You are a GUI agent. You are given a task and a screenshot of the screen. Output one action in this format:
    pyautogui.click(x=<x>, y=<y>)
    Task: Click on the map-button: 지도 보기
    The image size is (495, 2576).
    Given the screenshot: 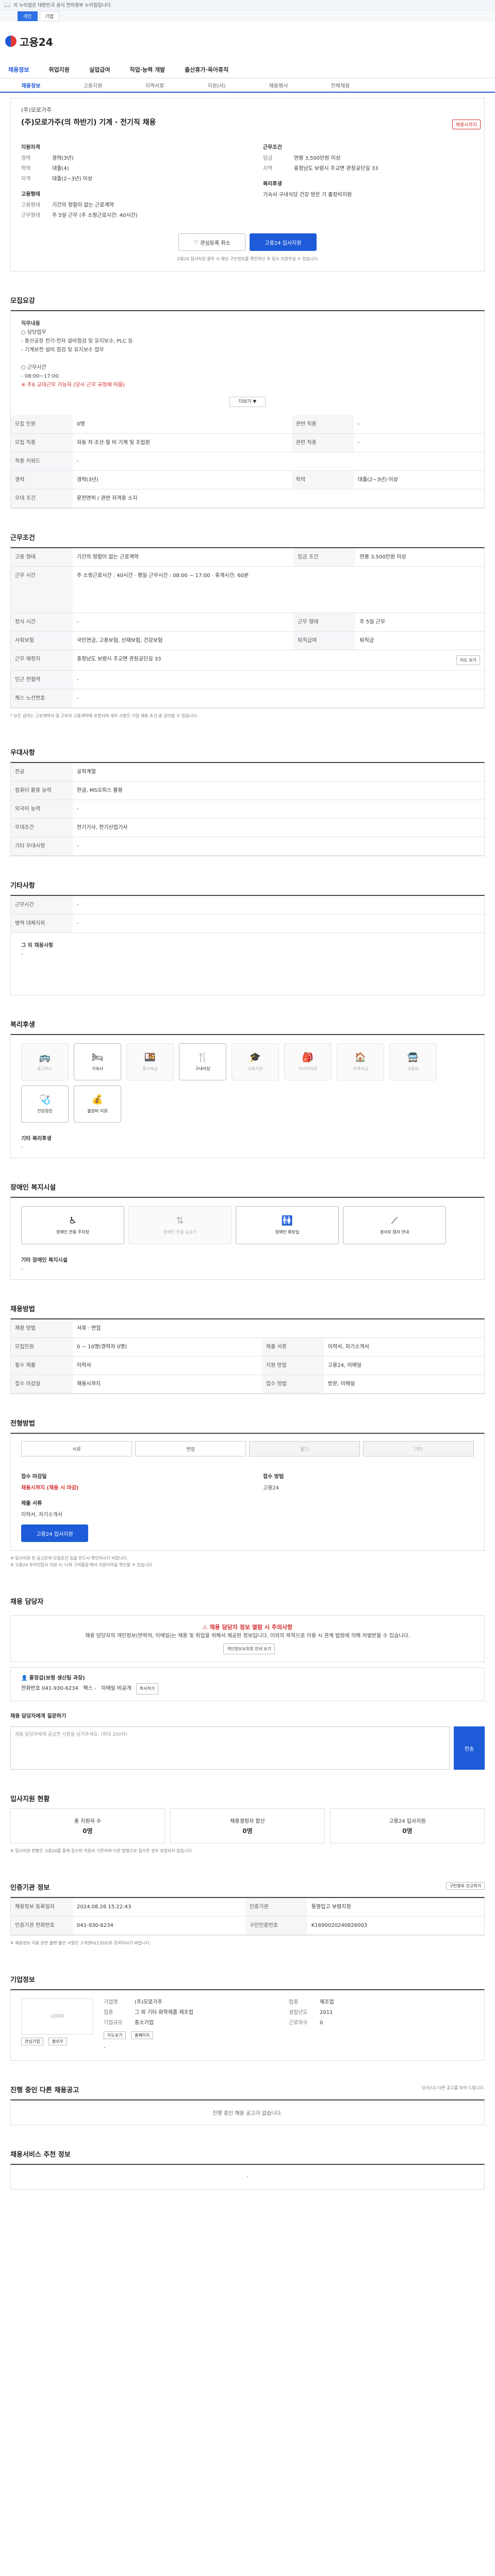 What is the action you would take?
    pyautogui.click(x=468, y=660)
    